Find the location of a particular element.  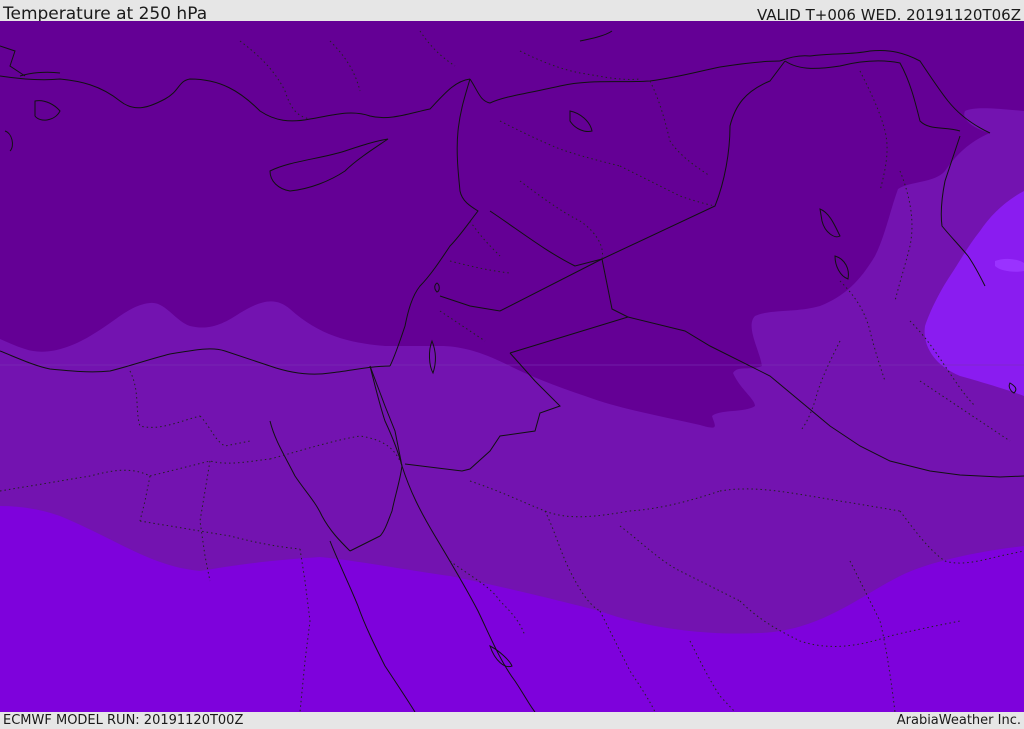

credit-label: ArabiaWeather Inc. is located at coordinates (958, 720).